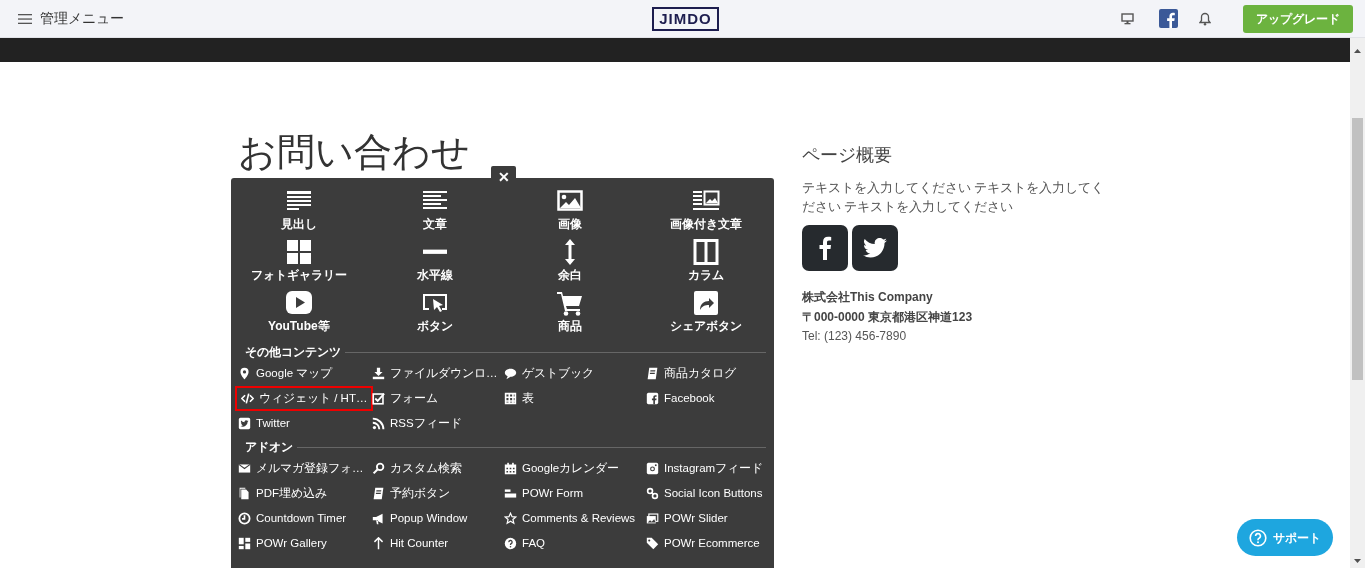  Describe the element at coordinates (434, 213) in the screenshot. I see `content-type-button: 文章` at that location.